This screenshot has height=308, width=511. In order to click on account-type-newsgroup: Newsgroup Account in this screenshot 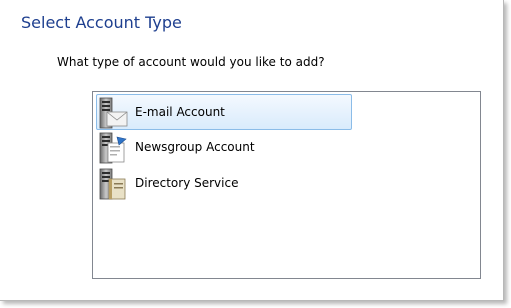, I will do `click(224, 147)`.